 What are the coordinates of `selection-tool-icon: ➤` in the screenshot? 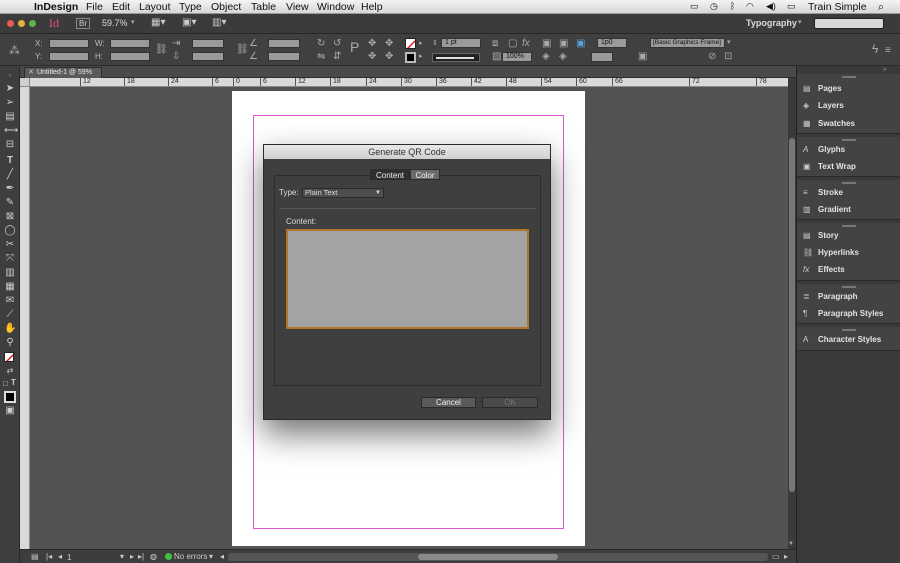 It's located at (10, 89).